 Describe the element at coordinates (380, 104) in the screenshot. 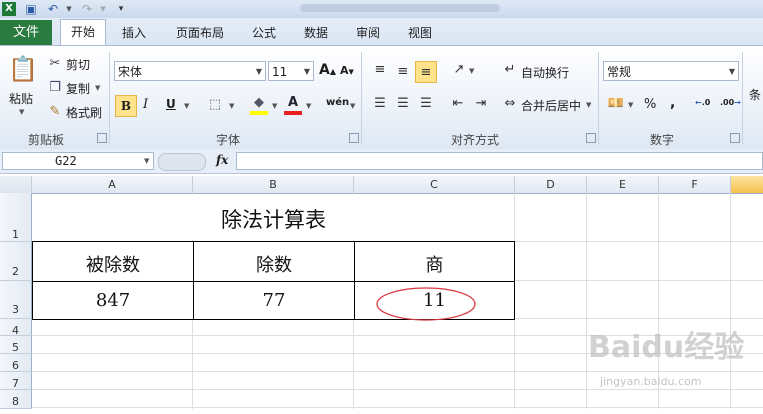

I see `align-left-icon: ☰` at that location.